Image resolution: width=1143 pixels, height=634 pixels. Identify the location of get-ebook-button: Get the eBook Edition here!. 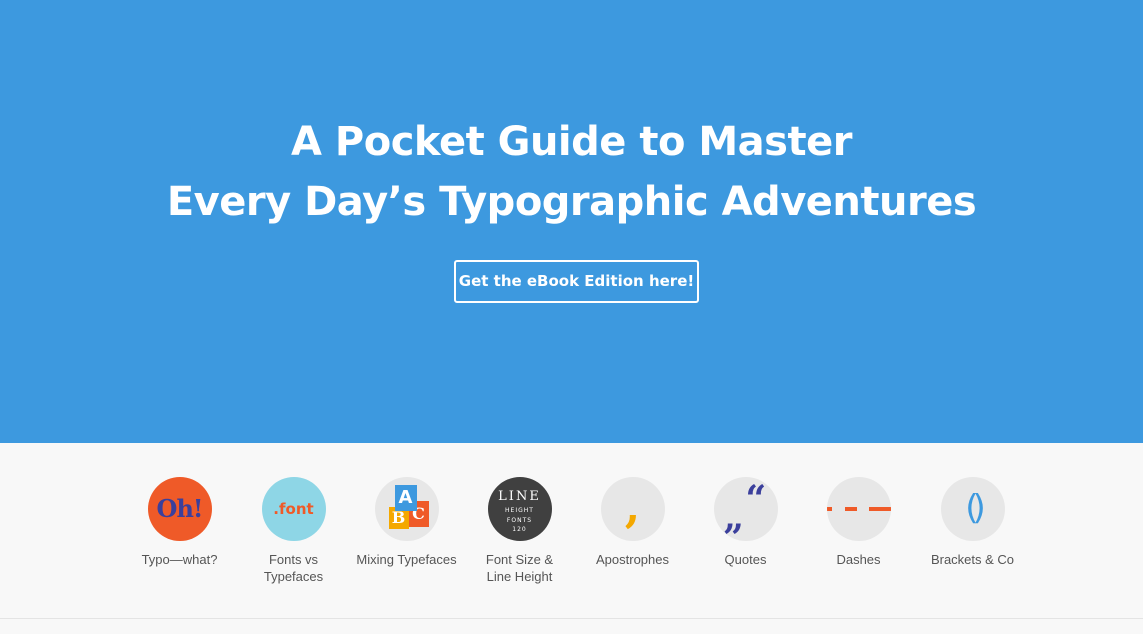
(576, 281).